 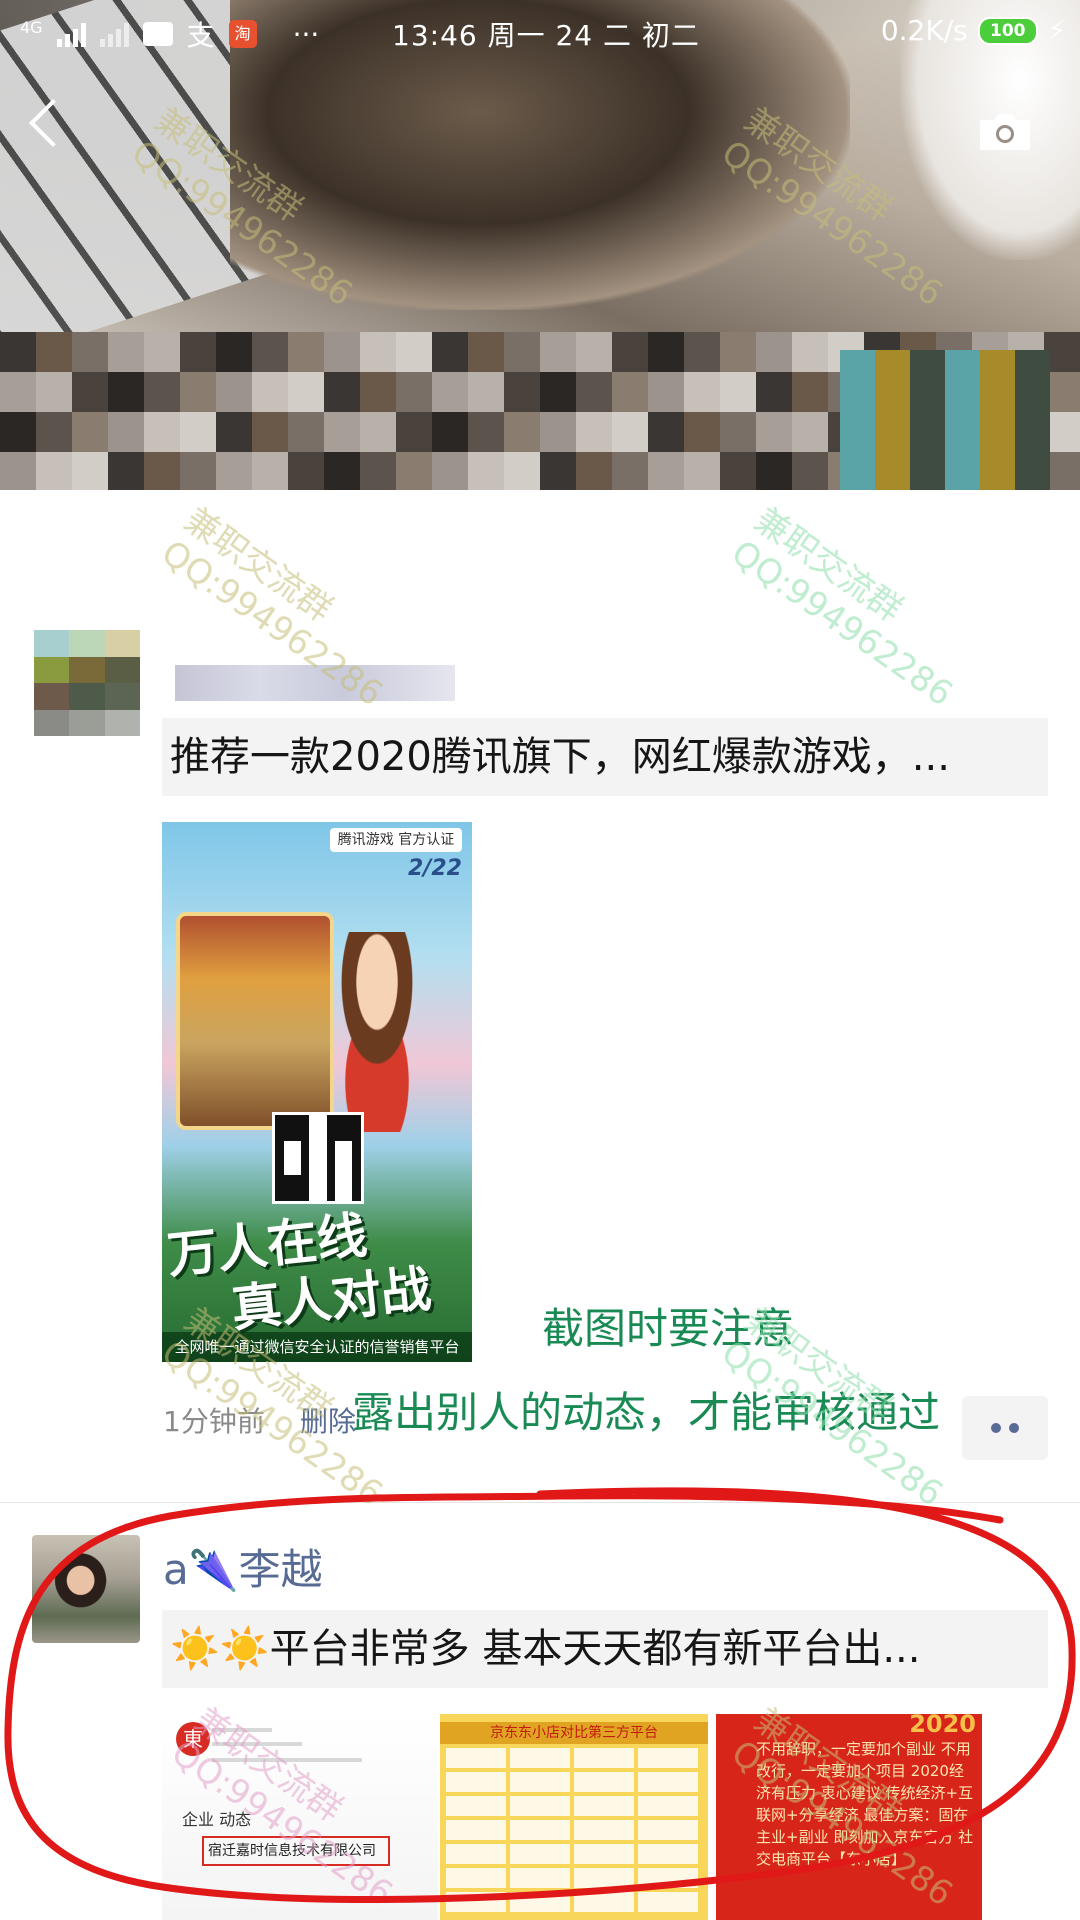 I want to click on status-bar: 4G 支 淘 ··· 13:46 周一 24 二 初二 0.2K/s 100 ⚡, so click(x=540, y=33).